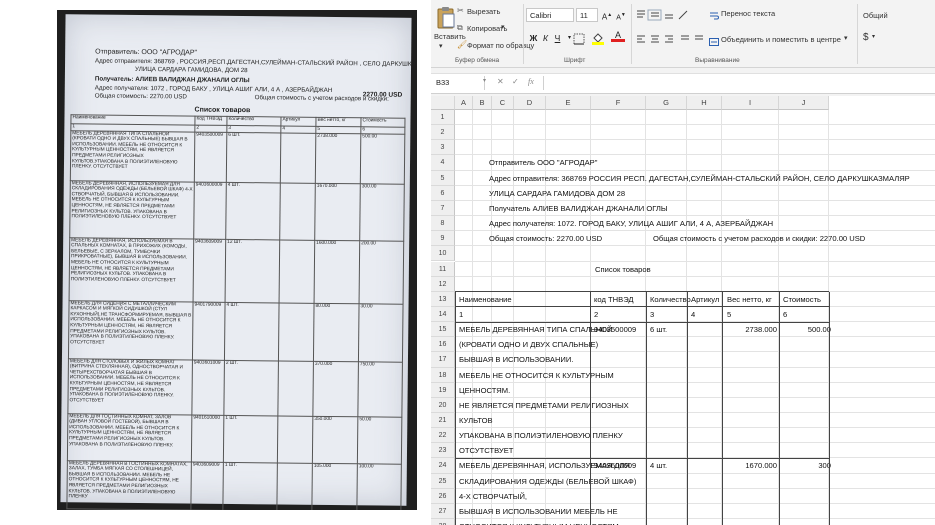 This screenshot has height=525, width=935. Describe the element at coordinates (484, 390) in the screenshot. I see `cell-item-name: ЦЕННОСТЯМ.` at that location.